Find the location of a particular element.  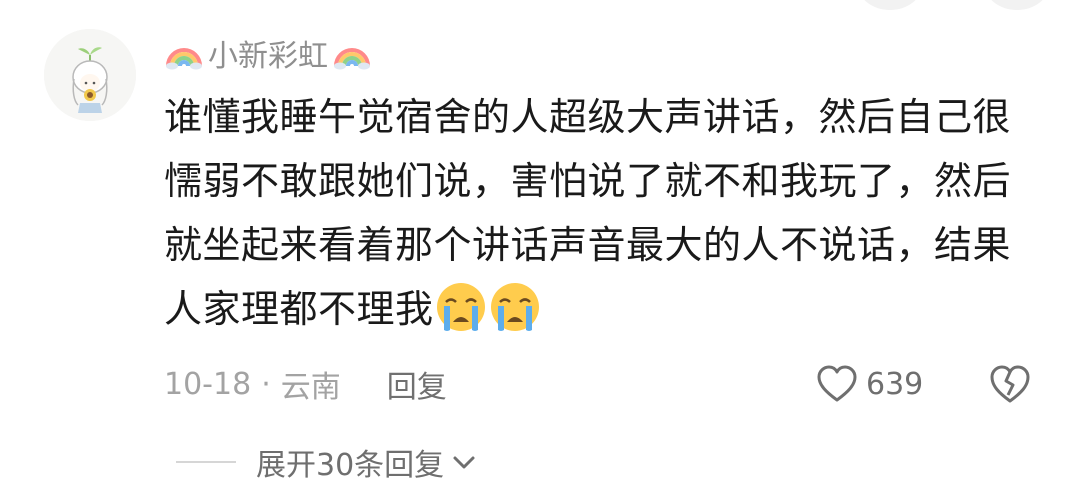

comment-date: 10-18 is located at coordinates (208, 384).